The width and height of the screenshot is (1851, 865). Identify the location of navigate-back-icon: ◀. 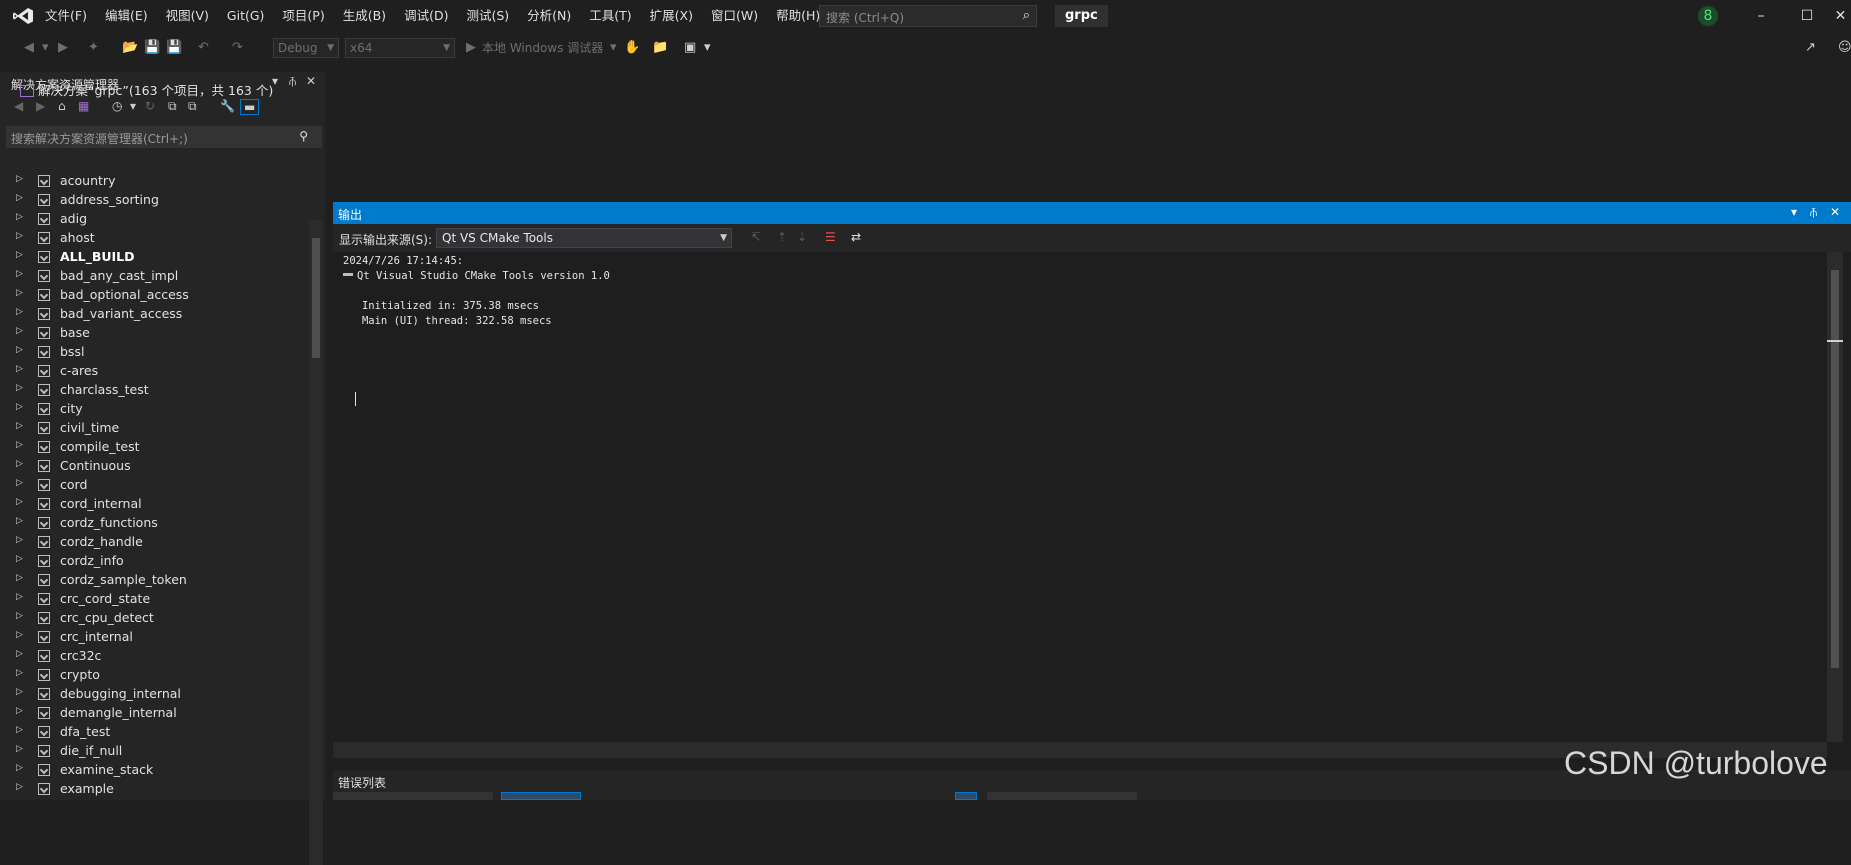
(29, 48).